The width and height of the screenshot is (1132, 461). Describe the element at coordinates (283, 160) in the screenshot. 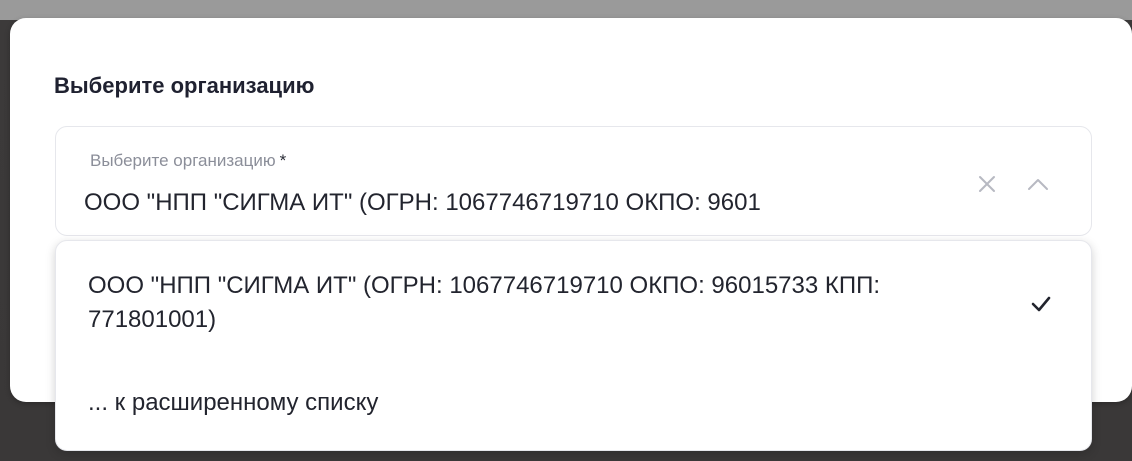

I see `required-mark: *` at that location.